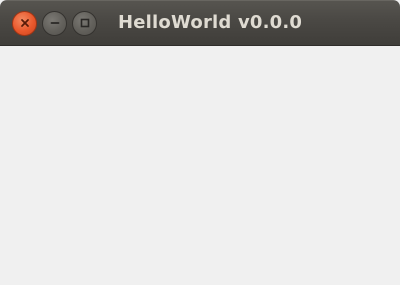 Image resolution: width=400 pixels, height=285 pixels. I want to click on window-controls, so click(54, 23).